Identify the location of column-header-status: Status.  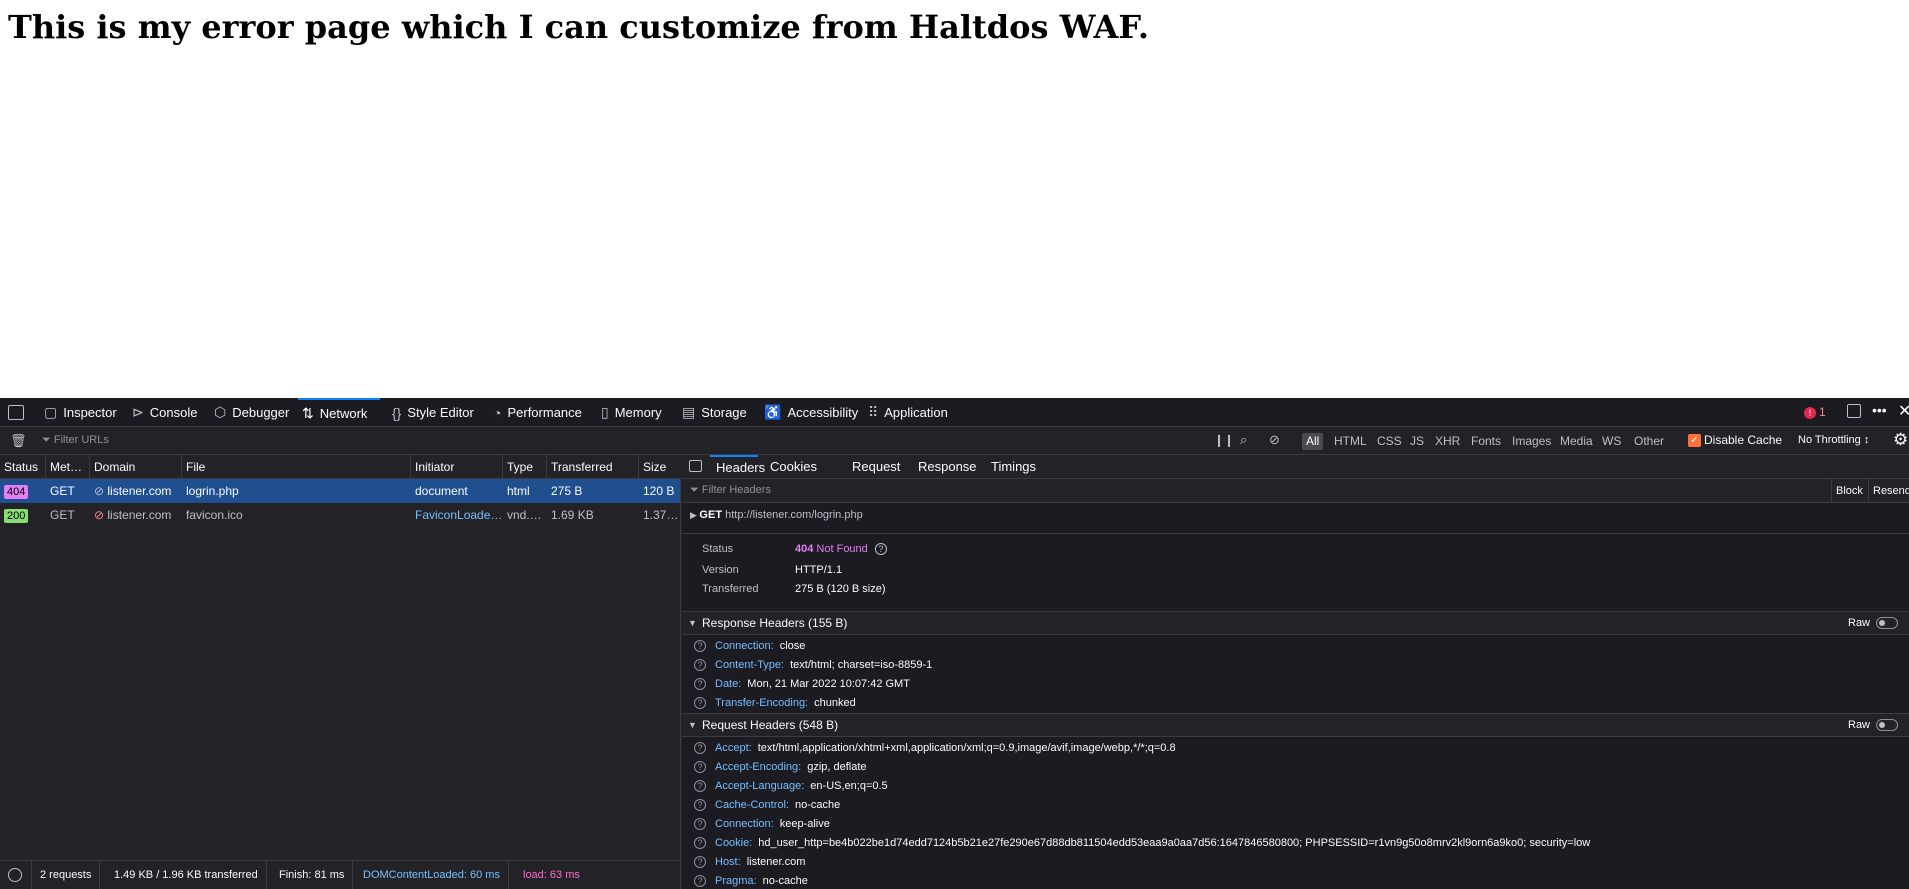
(23, 467).